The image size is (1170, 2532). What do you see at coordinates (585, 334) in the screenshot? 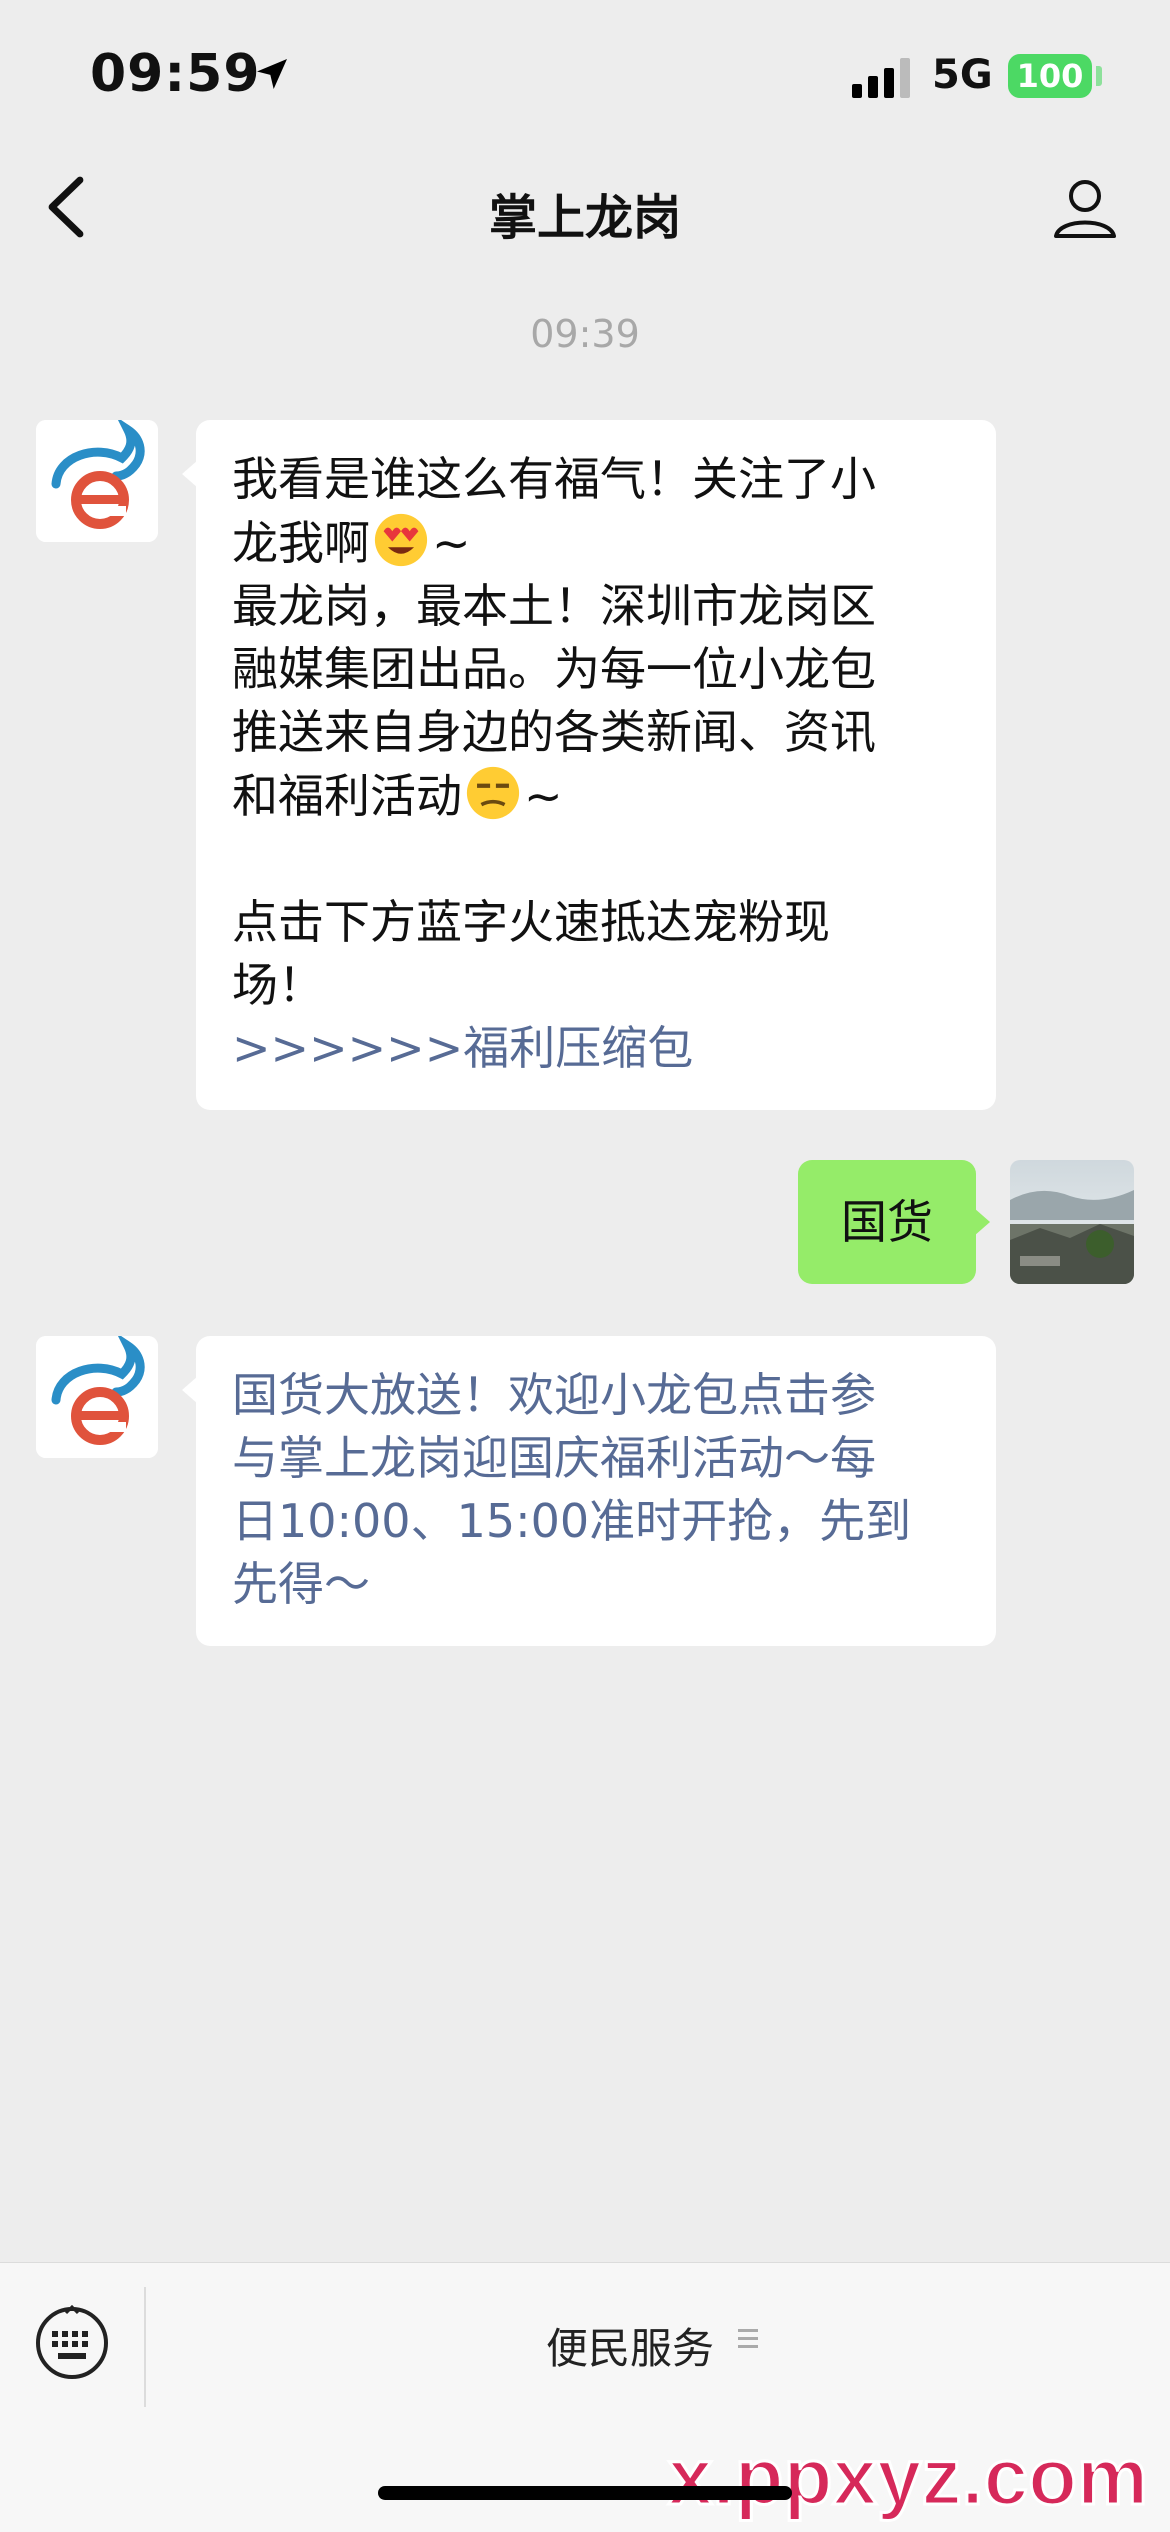
I see `chat-timestamp: 09:39` at bounding box center [585, 334].